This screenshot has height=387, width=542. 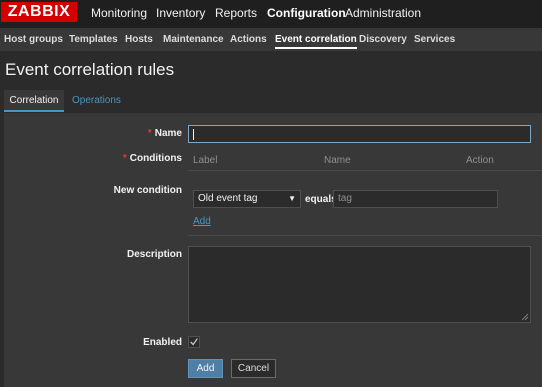 I want to click on conditions-column-name: Name, so click(x=337, y=160).